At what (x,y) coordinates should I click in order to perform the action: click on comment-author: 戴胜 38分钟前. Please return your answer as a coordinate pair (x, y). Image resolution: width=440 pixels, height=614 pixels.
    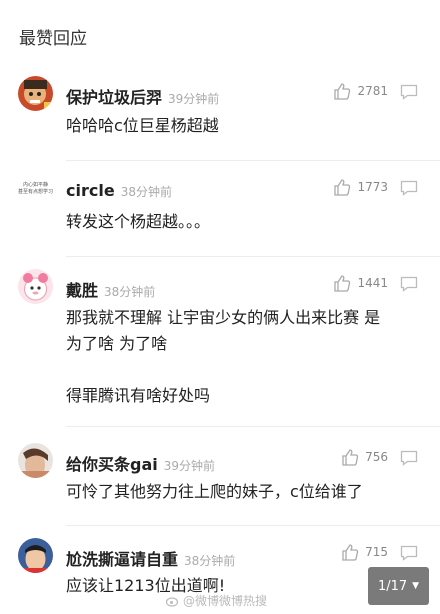
    Looking at the image, I should click on (110, 289).